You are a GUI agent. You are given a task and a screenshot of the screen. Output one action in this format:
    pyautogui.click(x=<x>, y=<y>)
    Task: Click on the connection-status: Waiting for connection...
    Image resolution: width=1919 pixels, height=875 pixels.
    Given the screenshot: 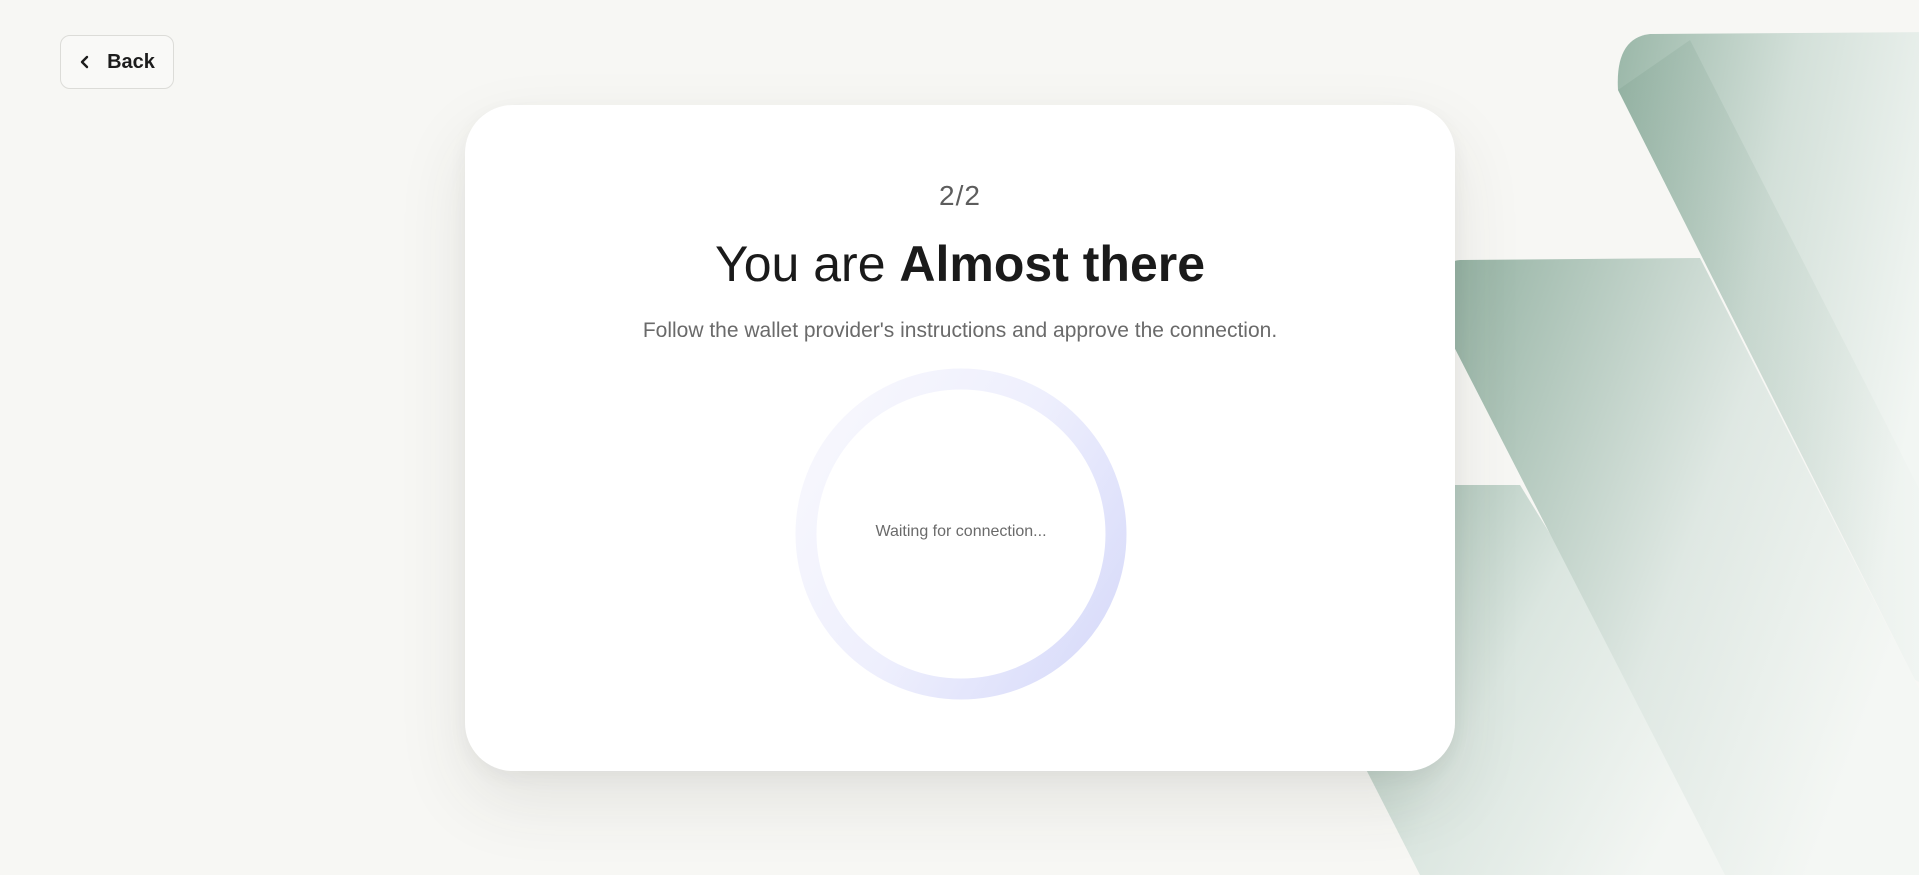 What is the action you would take?
    pyautogui.click(x=961, y=531)
    